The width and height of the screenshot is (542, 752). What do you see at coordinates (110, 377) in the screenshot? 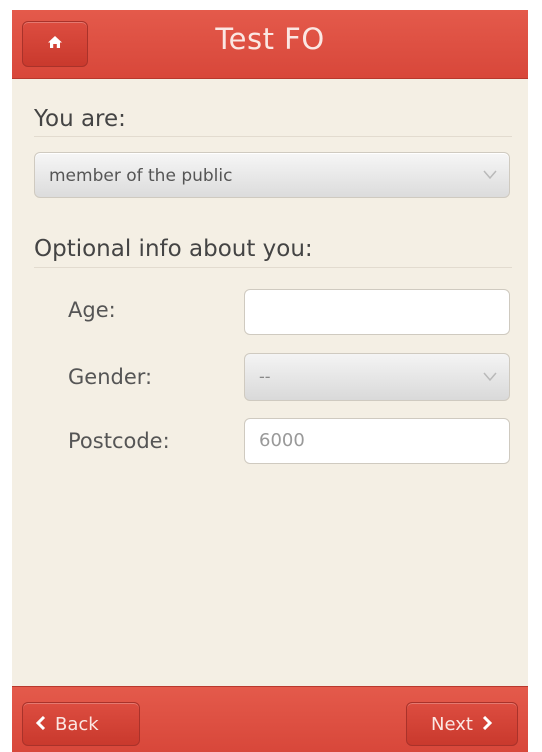
I see `gender-label: Gender:` at bounding box center [110, 377].